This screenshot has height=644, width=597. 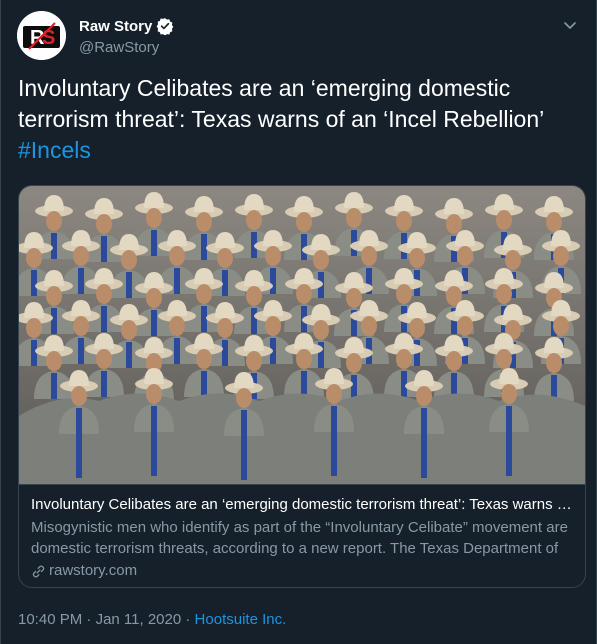 I want to click on tweet-metadata: 10:40 PM · Jan 11, 2020 · Hootsuite Inc., so click(x=152, y=619).